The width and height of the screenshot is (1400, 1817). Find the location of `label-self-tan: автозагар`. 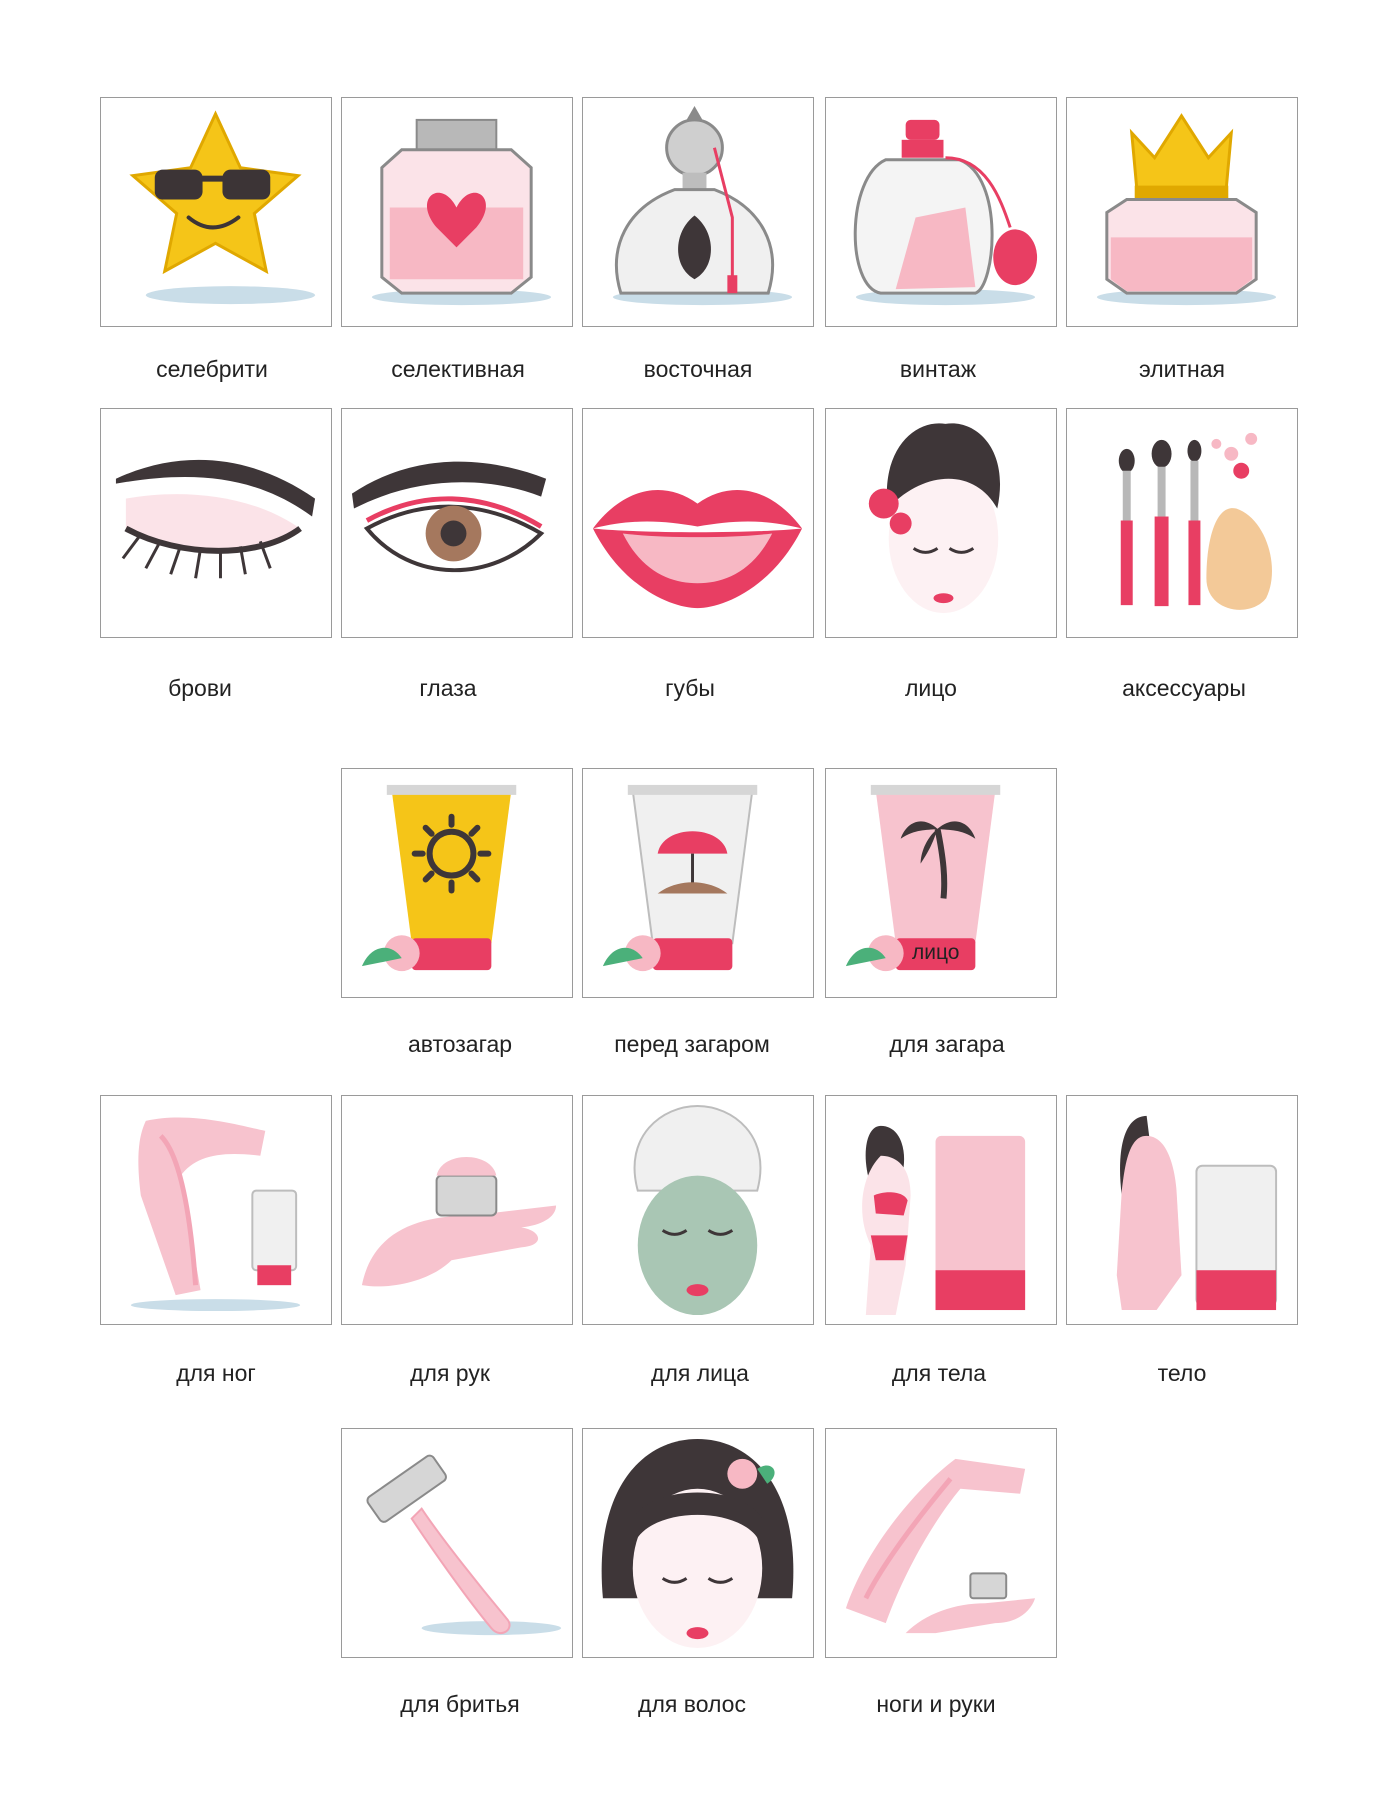

label-self-tan: автозагар is located at coordinates (460, 1044).